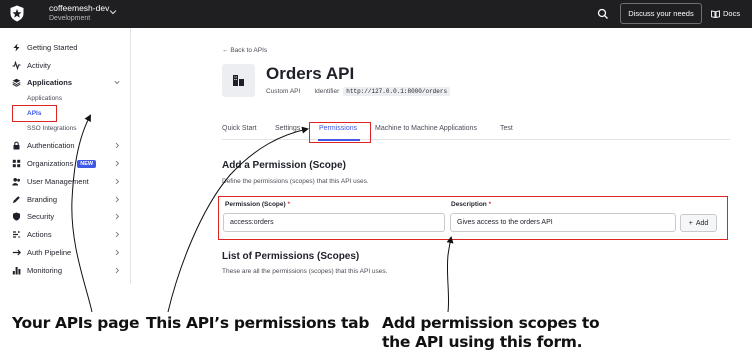 The image size is (752, 354). What do you see at coordinates (16, 199) in the screenshot?
I see `pen-icon` at bounding box center [16, 199].